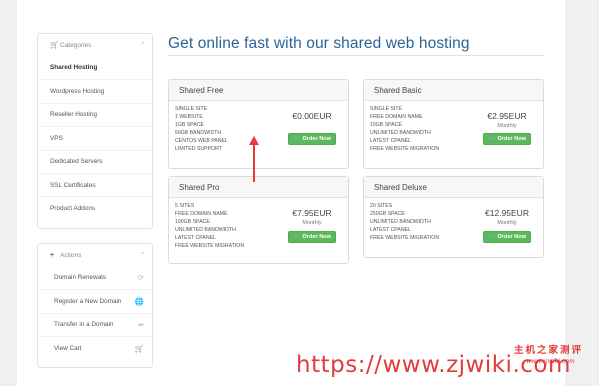 The image size is (599, 386). I want to click on feature-line: 10GB SPACE, so click(386, 125).